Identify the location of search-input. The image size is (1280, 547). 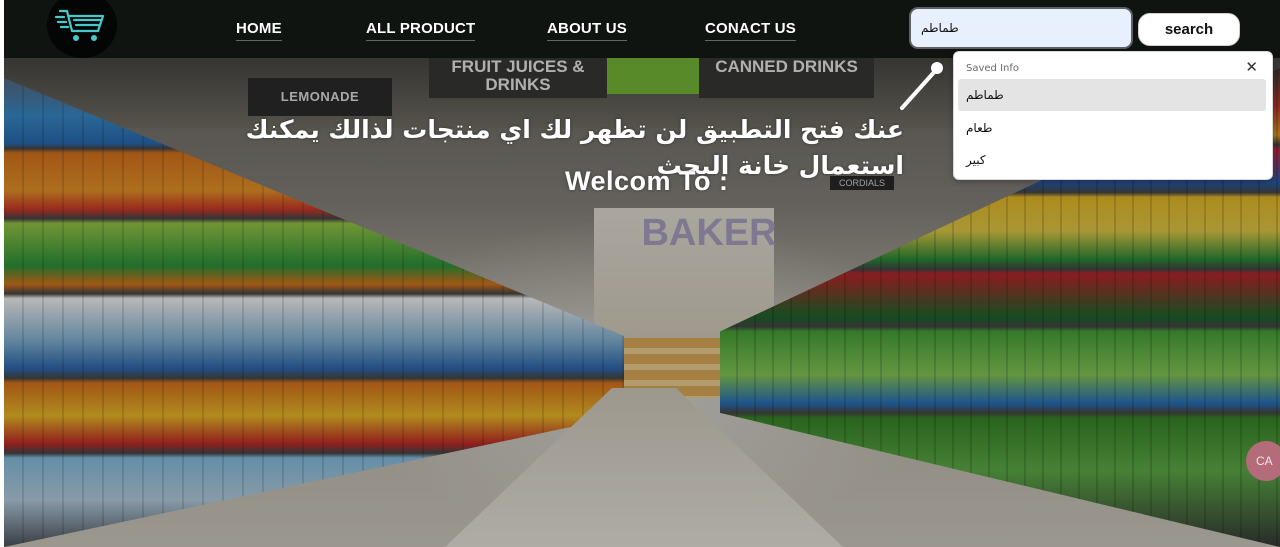
(1021, 28).